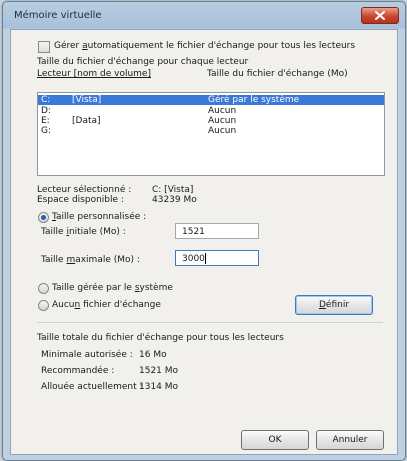 The image size is (407, 461). I want to click on allocated-value: 1314 Mo, so click(159, 387).